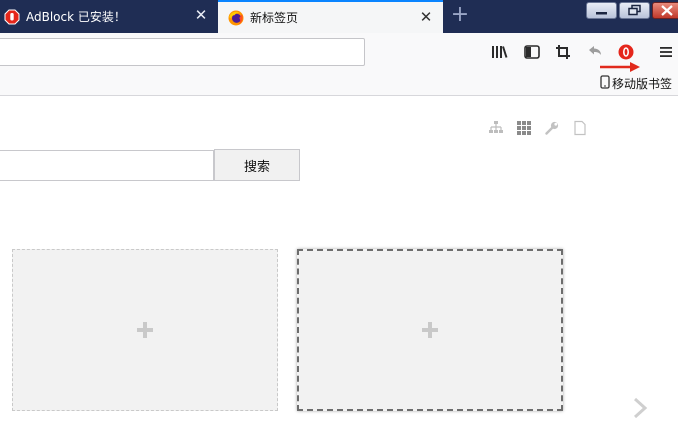  I want to click on tab-new-tab: 新标签页 ✕, so click(330, 16).